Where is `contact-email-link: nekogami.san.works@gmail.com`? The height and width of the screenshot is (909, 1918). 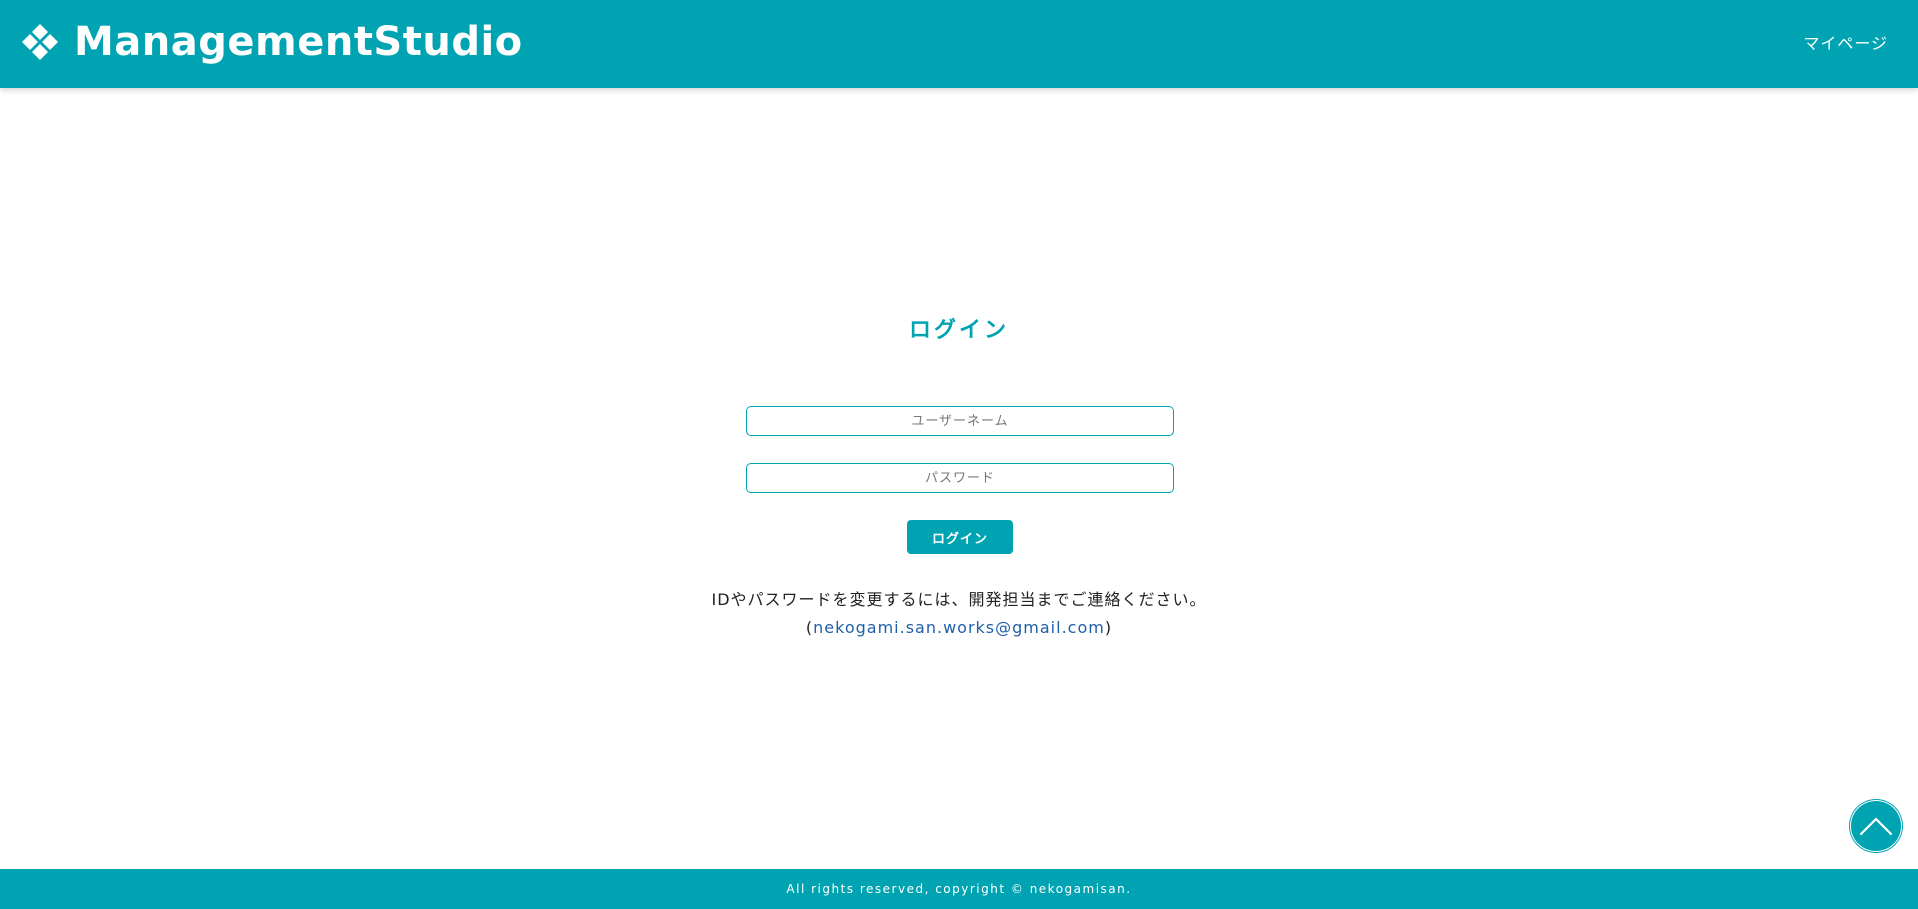
contact-email-link: nekogami.san.works@gmail.com is located at coordinates (959, 627).